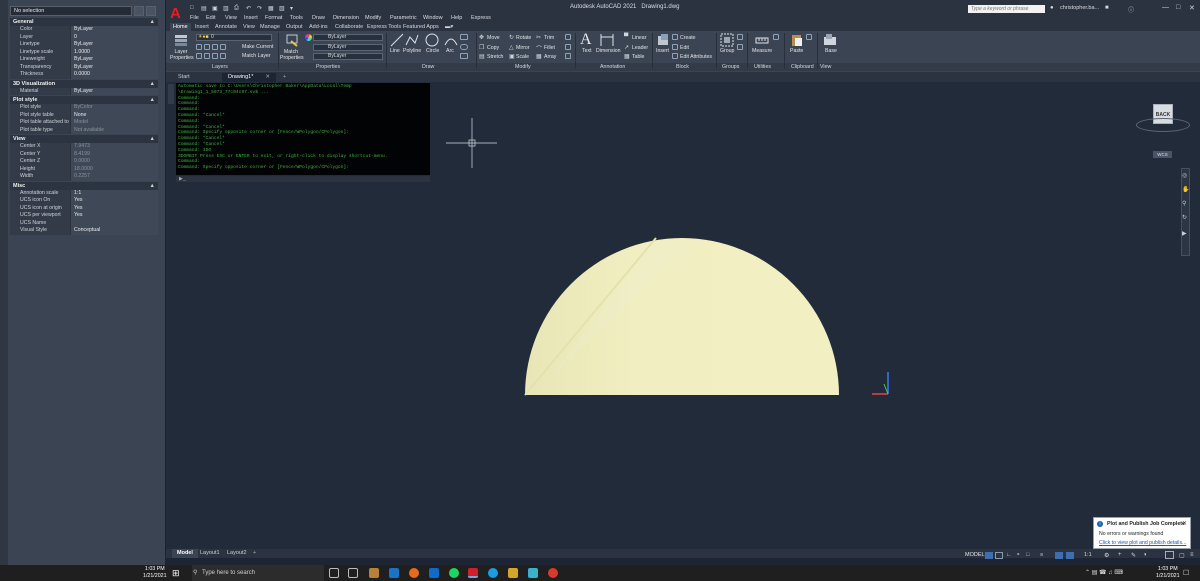 The image size is (1200, 581). Describe the element at coordinates (84, 60) in the screenshot. I see `property-row: Lineweight ByLayer` at that location.